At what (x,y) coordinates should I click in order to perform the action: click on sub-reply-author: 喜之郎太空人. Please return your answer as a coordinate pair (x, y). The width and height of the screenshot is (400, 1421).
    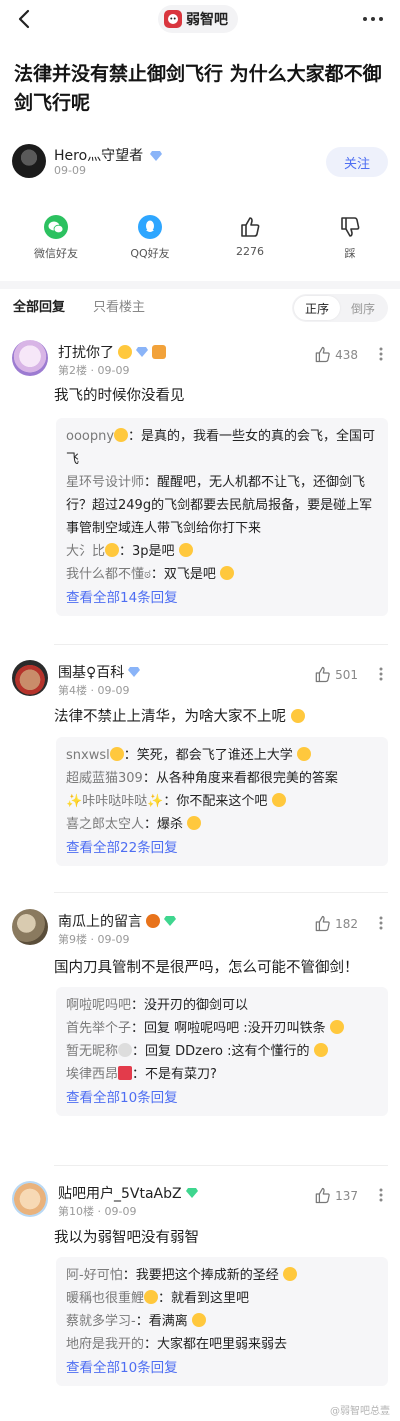
    Looking at the image, I should click on (105, 824).